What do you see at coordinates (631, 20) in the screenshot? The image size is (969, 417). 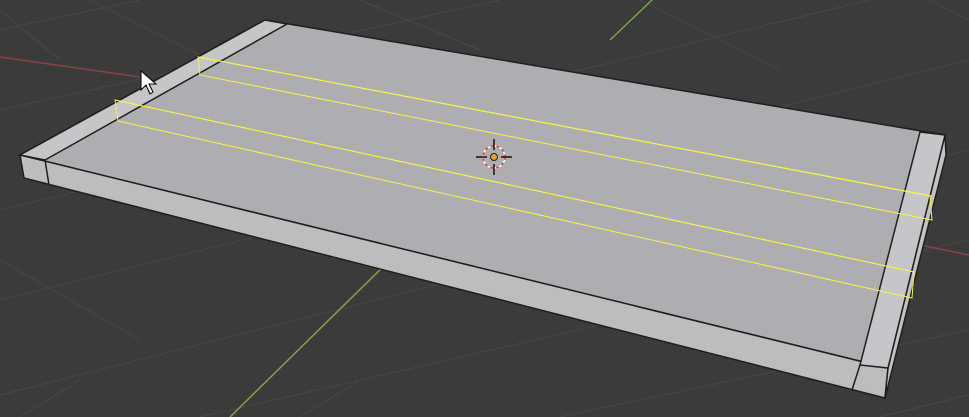 I see `y-axis-line` at bounding box center [631, 20].